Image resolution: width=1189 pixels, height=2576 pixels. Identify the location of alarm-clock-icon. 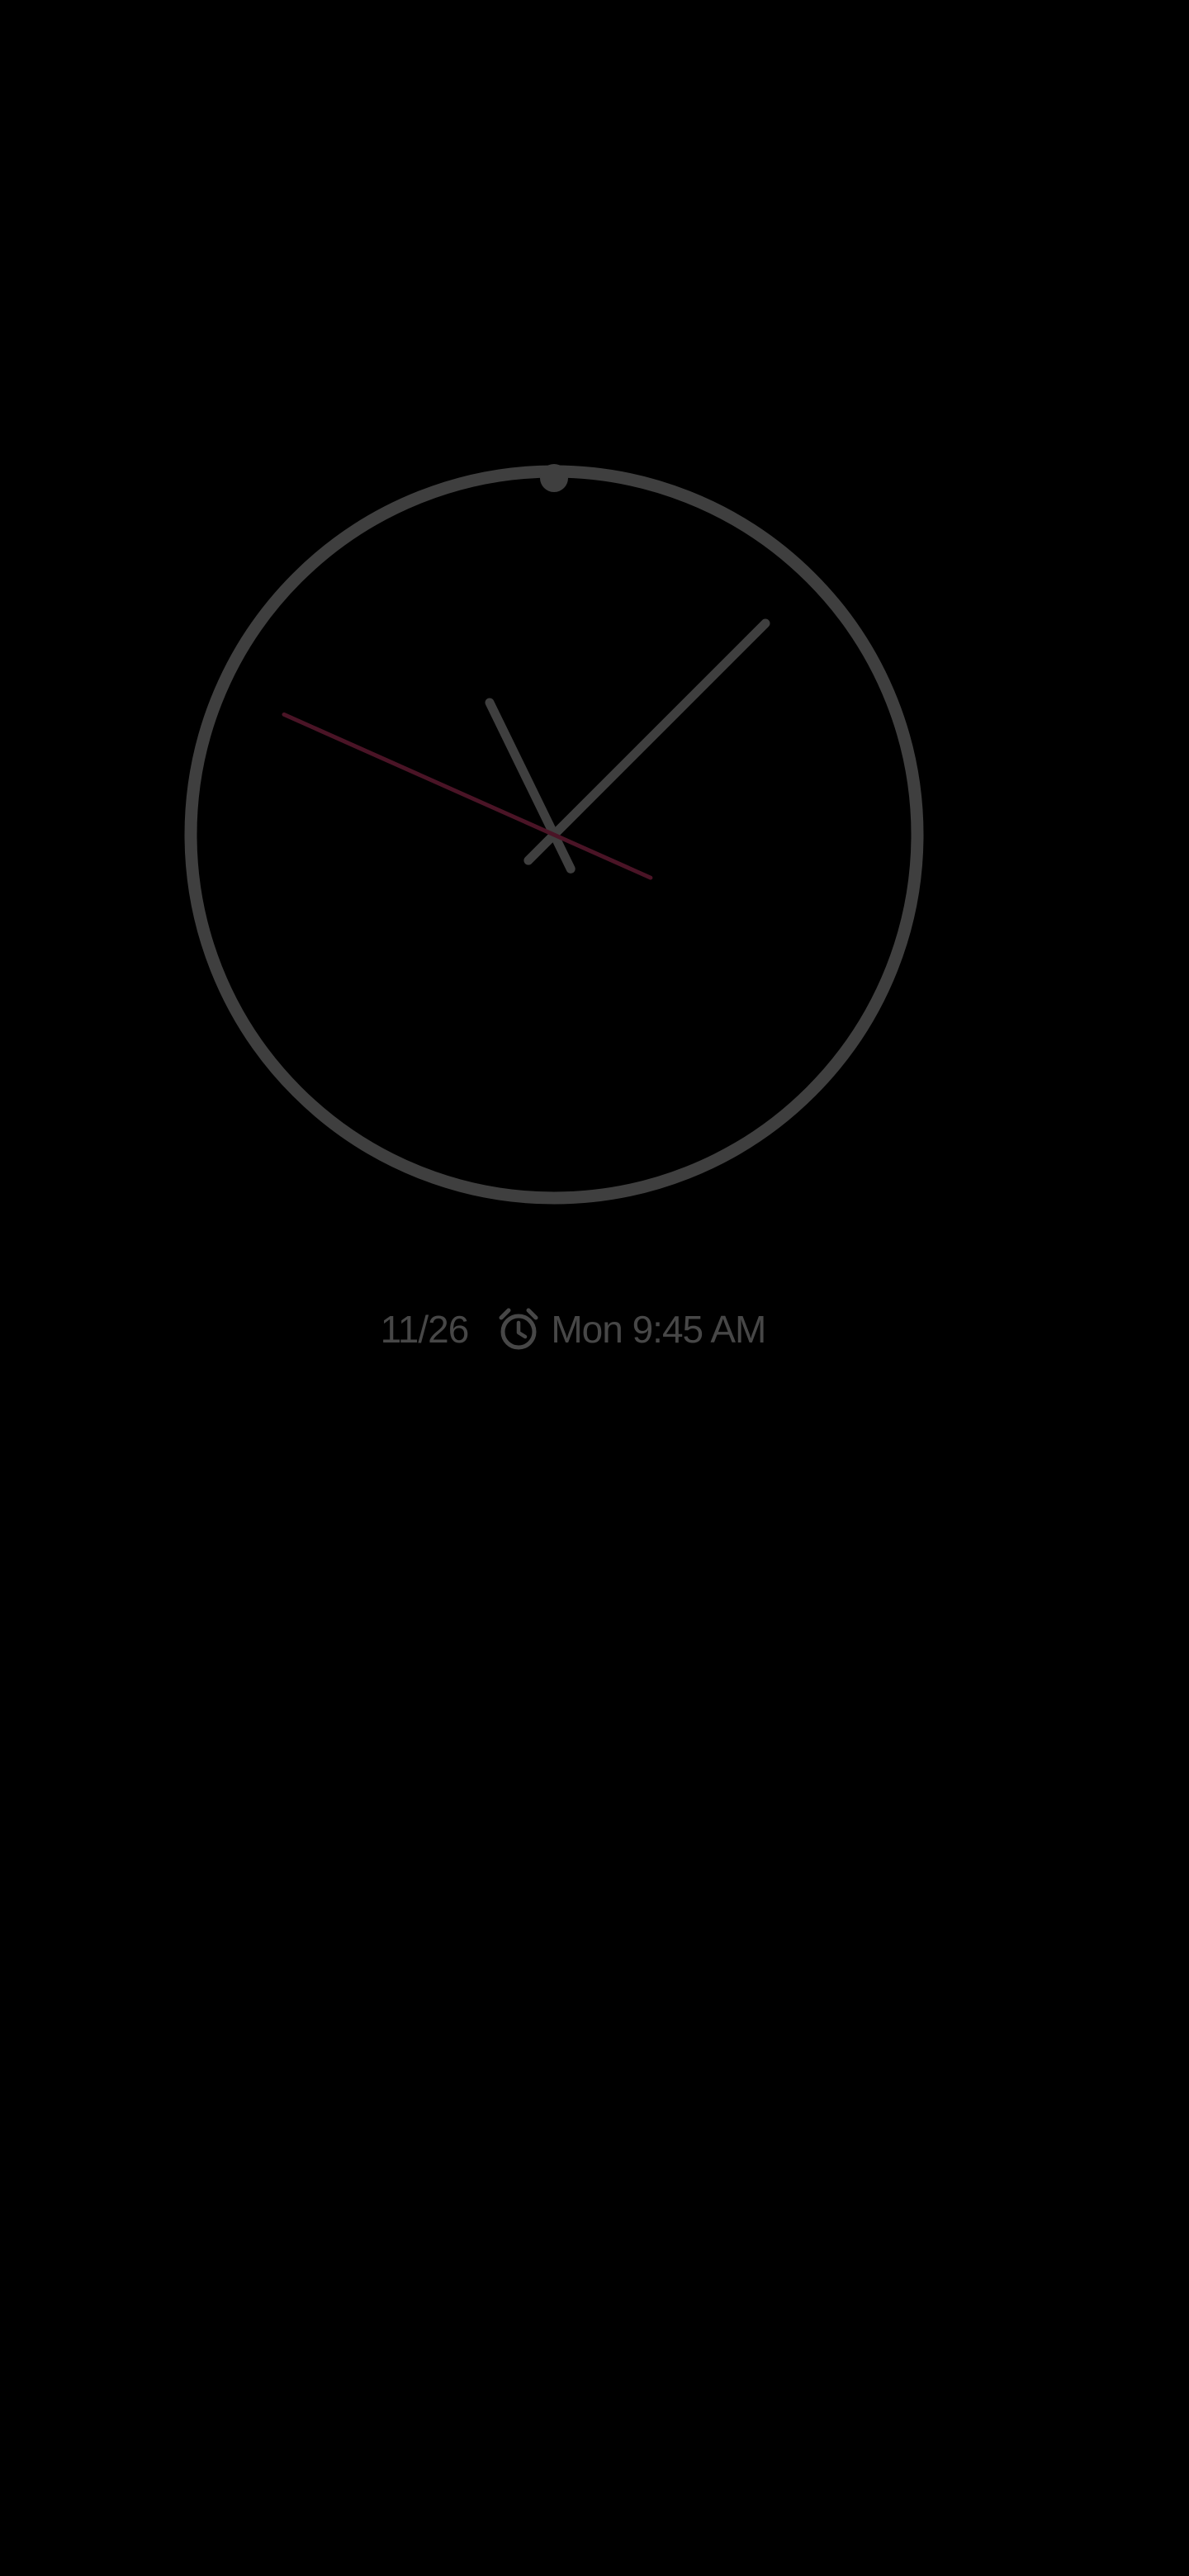
(518, 1329).